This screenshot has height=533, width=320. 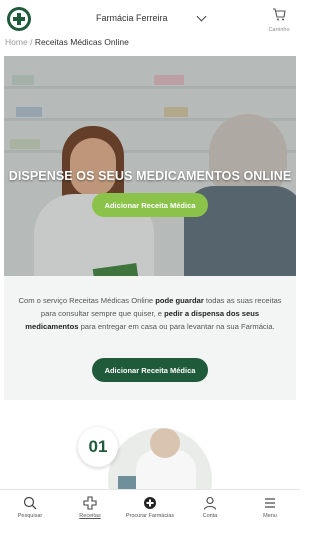 What do you see at coordinates (87, 300) in the screenshot?
I see `desc-text-1: Com o serviço Receitas Médicas Online` at bounding box center [87, 300].